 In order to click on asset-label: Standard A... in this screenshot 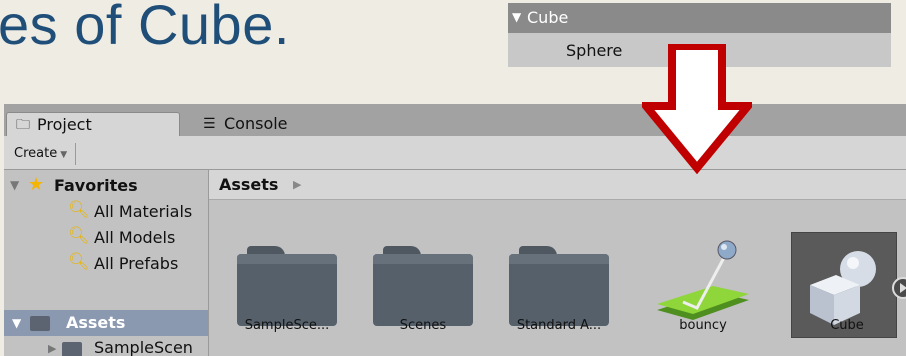, I will do `click(559, 325)`.